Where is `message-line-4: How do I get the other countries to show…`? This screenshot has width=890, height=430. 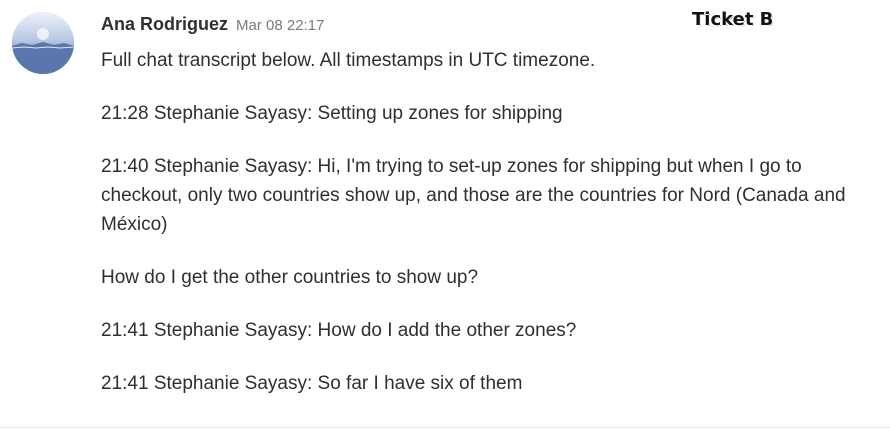 message-line-4: How do I get the other countries to show… is located at coordinates (290, 277).